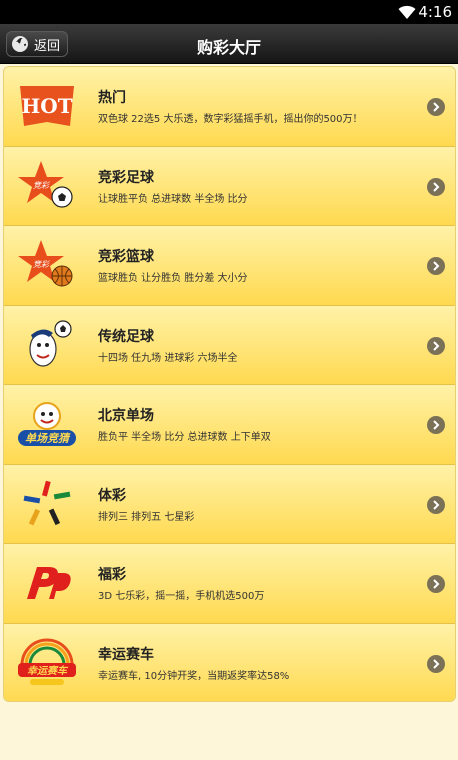  What do you see at coordinates (228, 47) in the screenshot?
I see `page-title: 购彩大厅` at bounding box center [228, 47].